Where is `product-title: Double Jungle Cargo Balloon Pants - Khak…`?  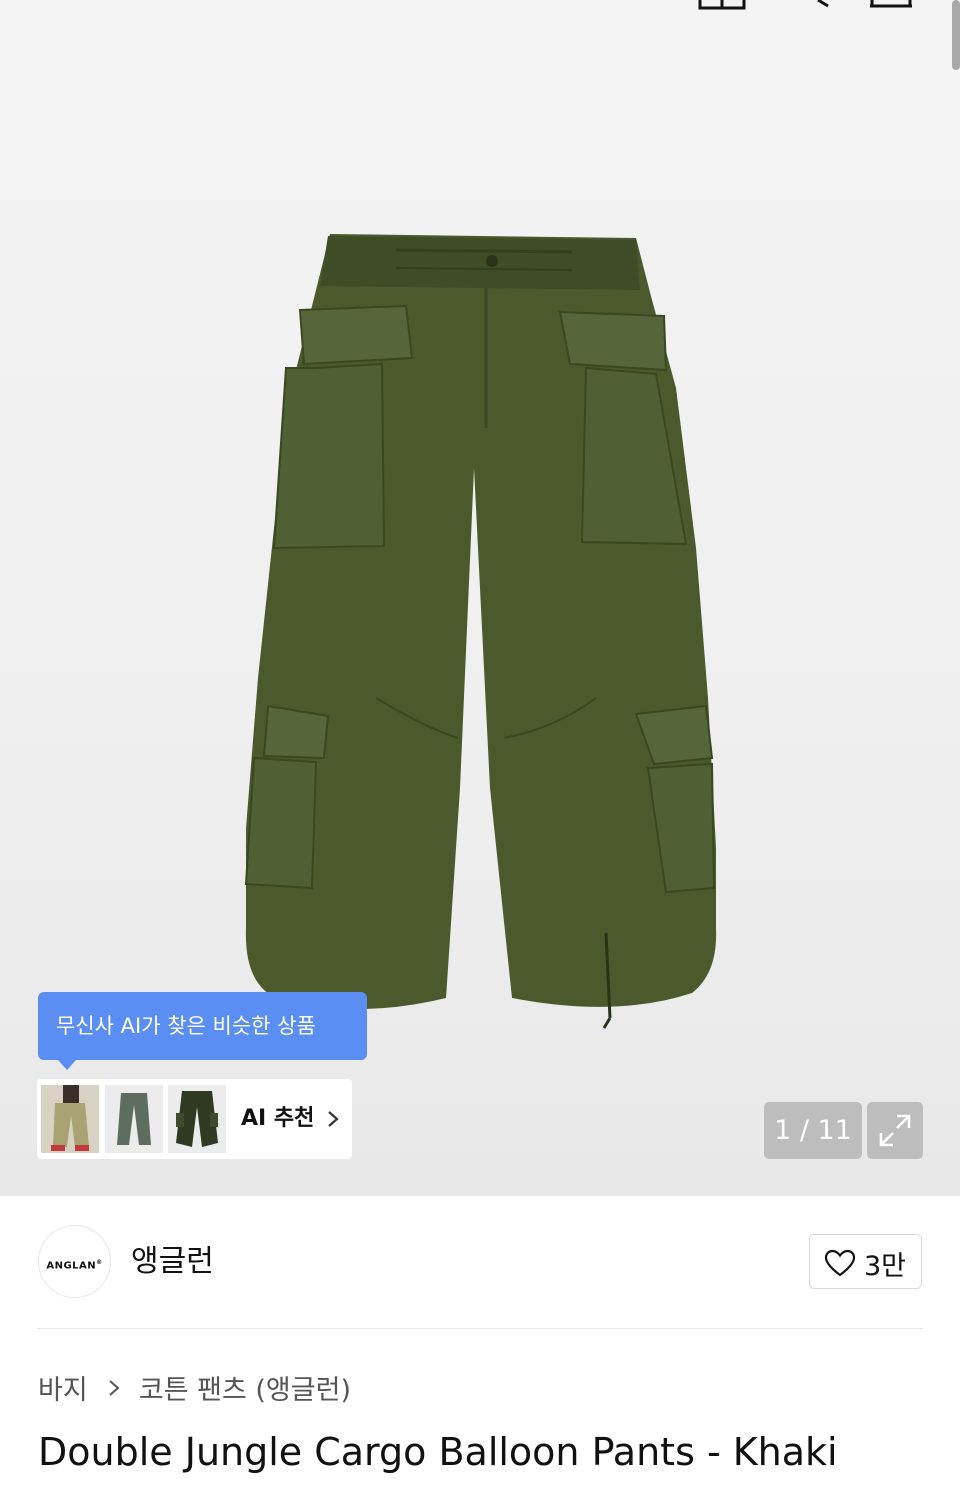 product-title: Double Jungle Cargo Balloon Pants - Khak… is located at coordinates (438, 1452).